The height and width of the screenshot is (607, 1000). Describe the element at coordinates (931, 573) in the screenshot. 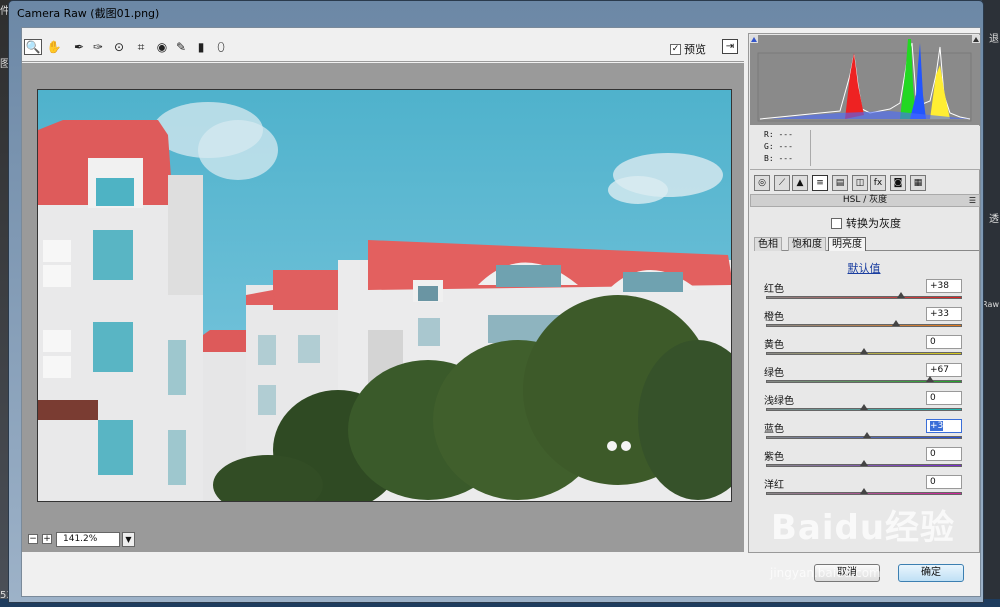

I see `ok-button: 确定` at that location.